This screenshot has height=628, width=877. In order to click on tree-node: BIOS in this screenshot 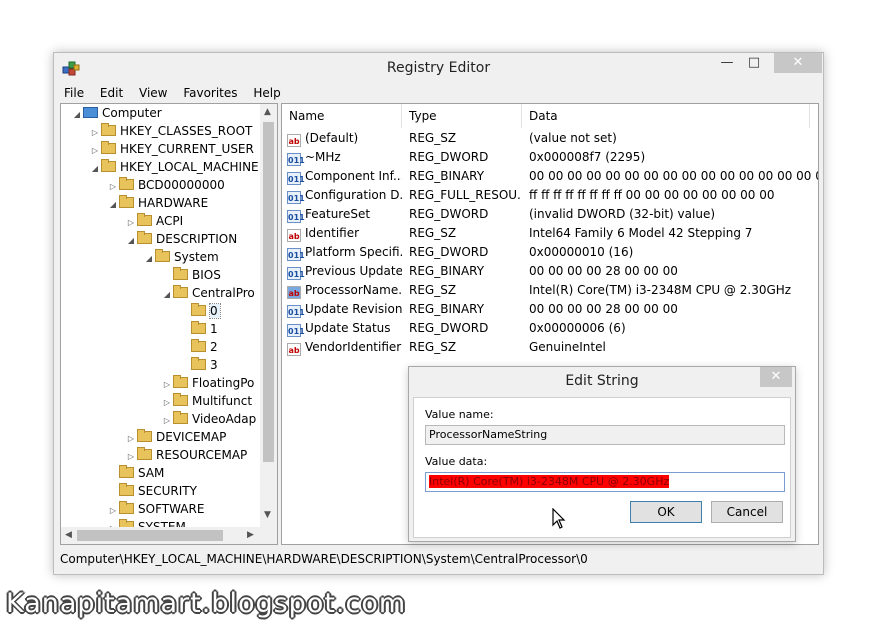, I will do `click(191, 275)`.